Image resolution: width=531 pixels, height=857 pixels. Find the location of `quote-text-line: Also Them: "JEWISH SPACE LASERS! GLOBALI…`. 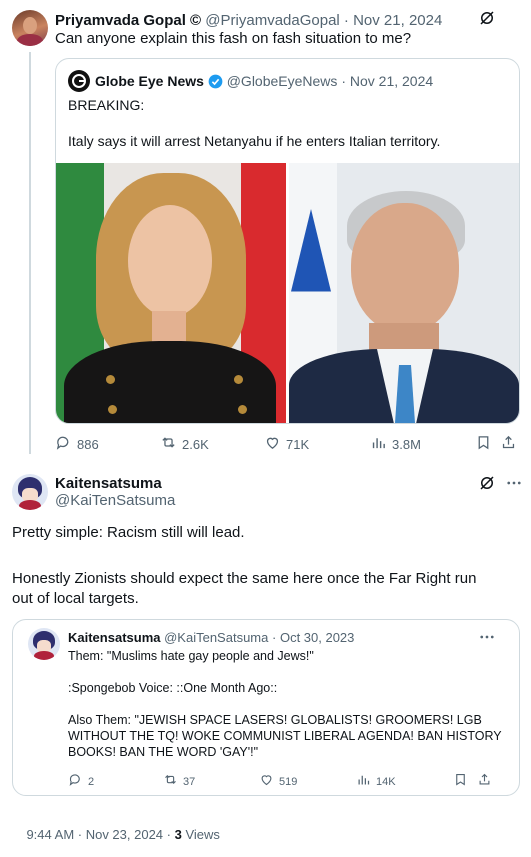

quote-text-line: Also Them: "JEWISH SPACE LASERS! GLOBALI… is located at coordinates (275, 720).